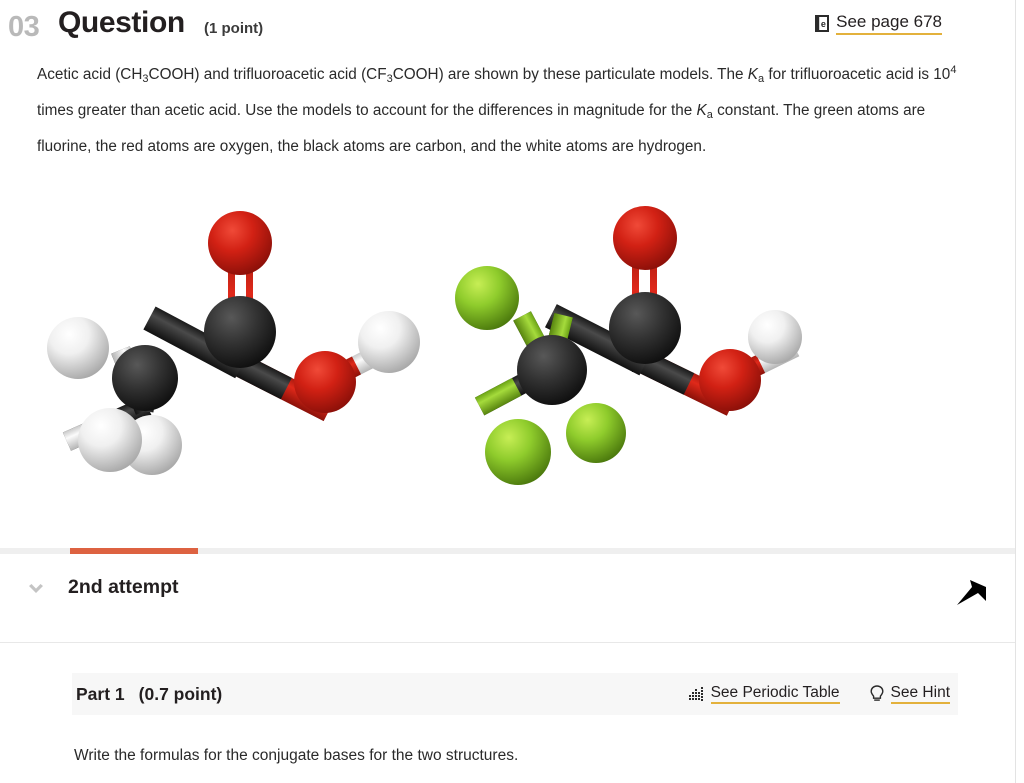 This screenshot has height=783, width=1024. Describe the element at coordinates (696, 693) in the screenshot. I see `periodic-table-icon` at that location.